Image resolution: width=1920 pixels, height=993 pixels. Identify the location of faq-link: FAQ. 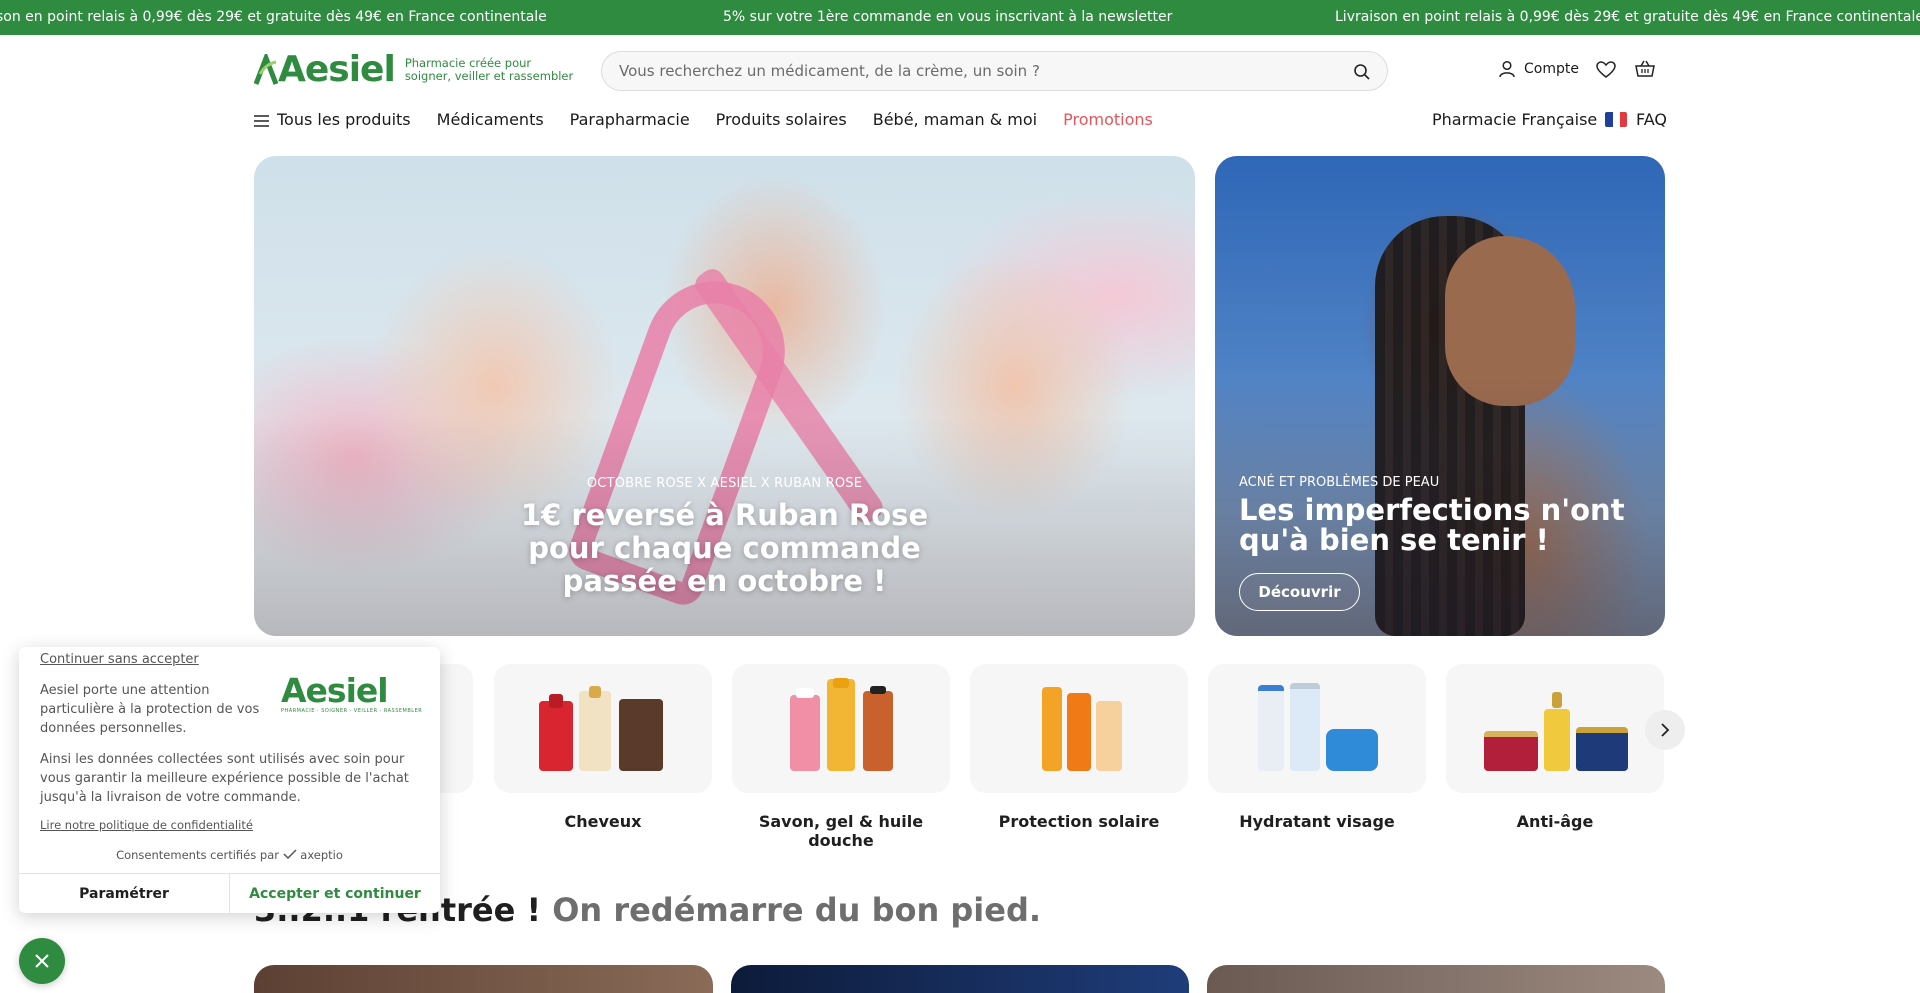
(1651, 119).